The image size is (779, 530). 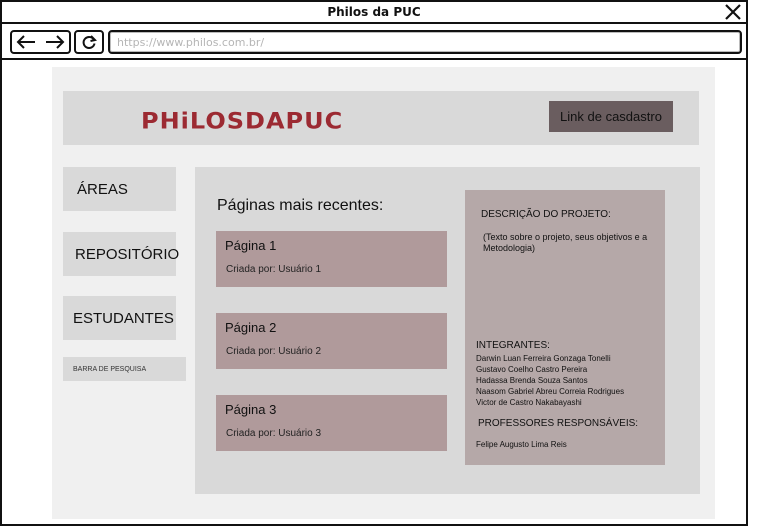 What do you see at coordinates (251, 327) in the screenshot?
I see `page-card-title: Página 2` at bounding box center [251, 327].